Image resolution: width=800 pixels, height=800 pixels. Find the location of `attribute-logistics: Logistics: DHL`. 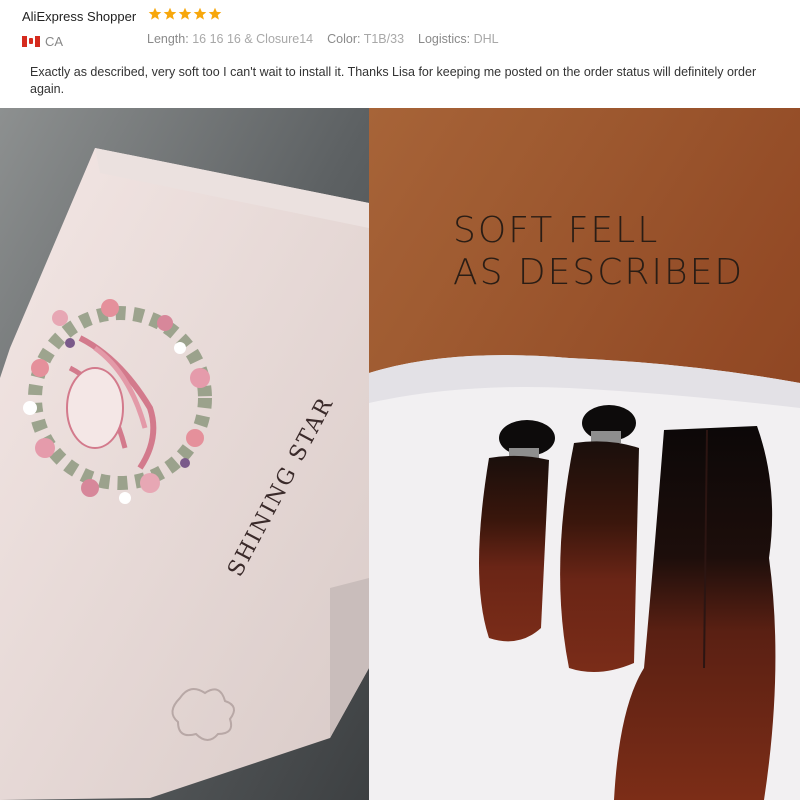

attribute-logistics: Logistics: DHL is located at coordinates (458, 39).